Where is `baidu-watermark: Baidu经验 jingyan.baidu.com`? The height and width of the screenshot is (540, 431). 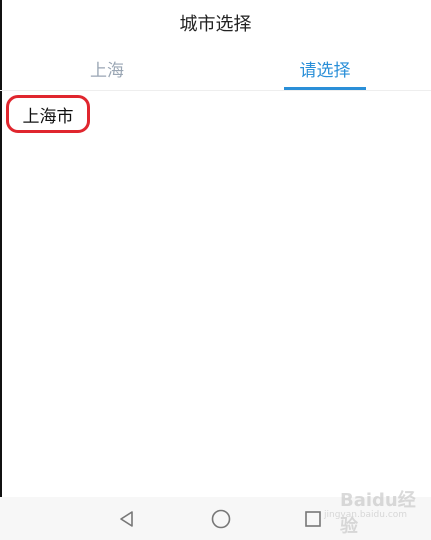 baidu-watermark: Baidu经验 jingyan.baidu.com is located at coordinates (372, 509).